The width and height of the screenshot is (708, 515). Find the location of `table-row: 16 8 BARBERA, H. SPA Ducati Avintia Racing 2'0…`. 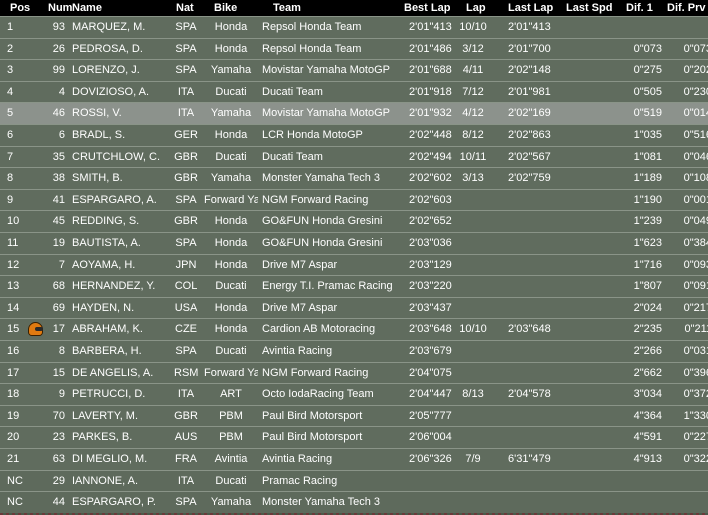

table-row: 16 8 BARBERA, H. SPA Ducati Avintia Racing 2'0… is located at coordinates (354, 352).